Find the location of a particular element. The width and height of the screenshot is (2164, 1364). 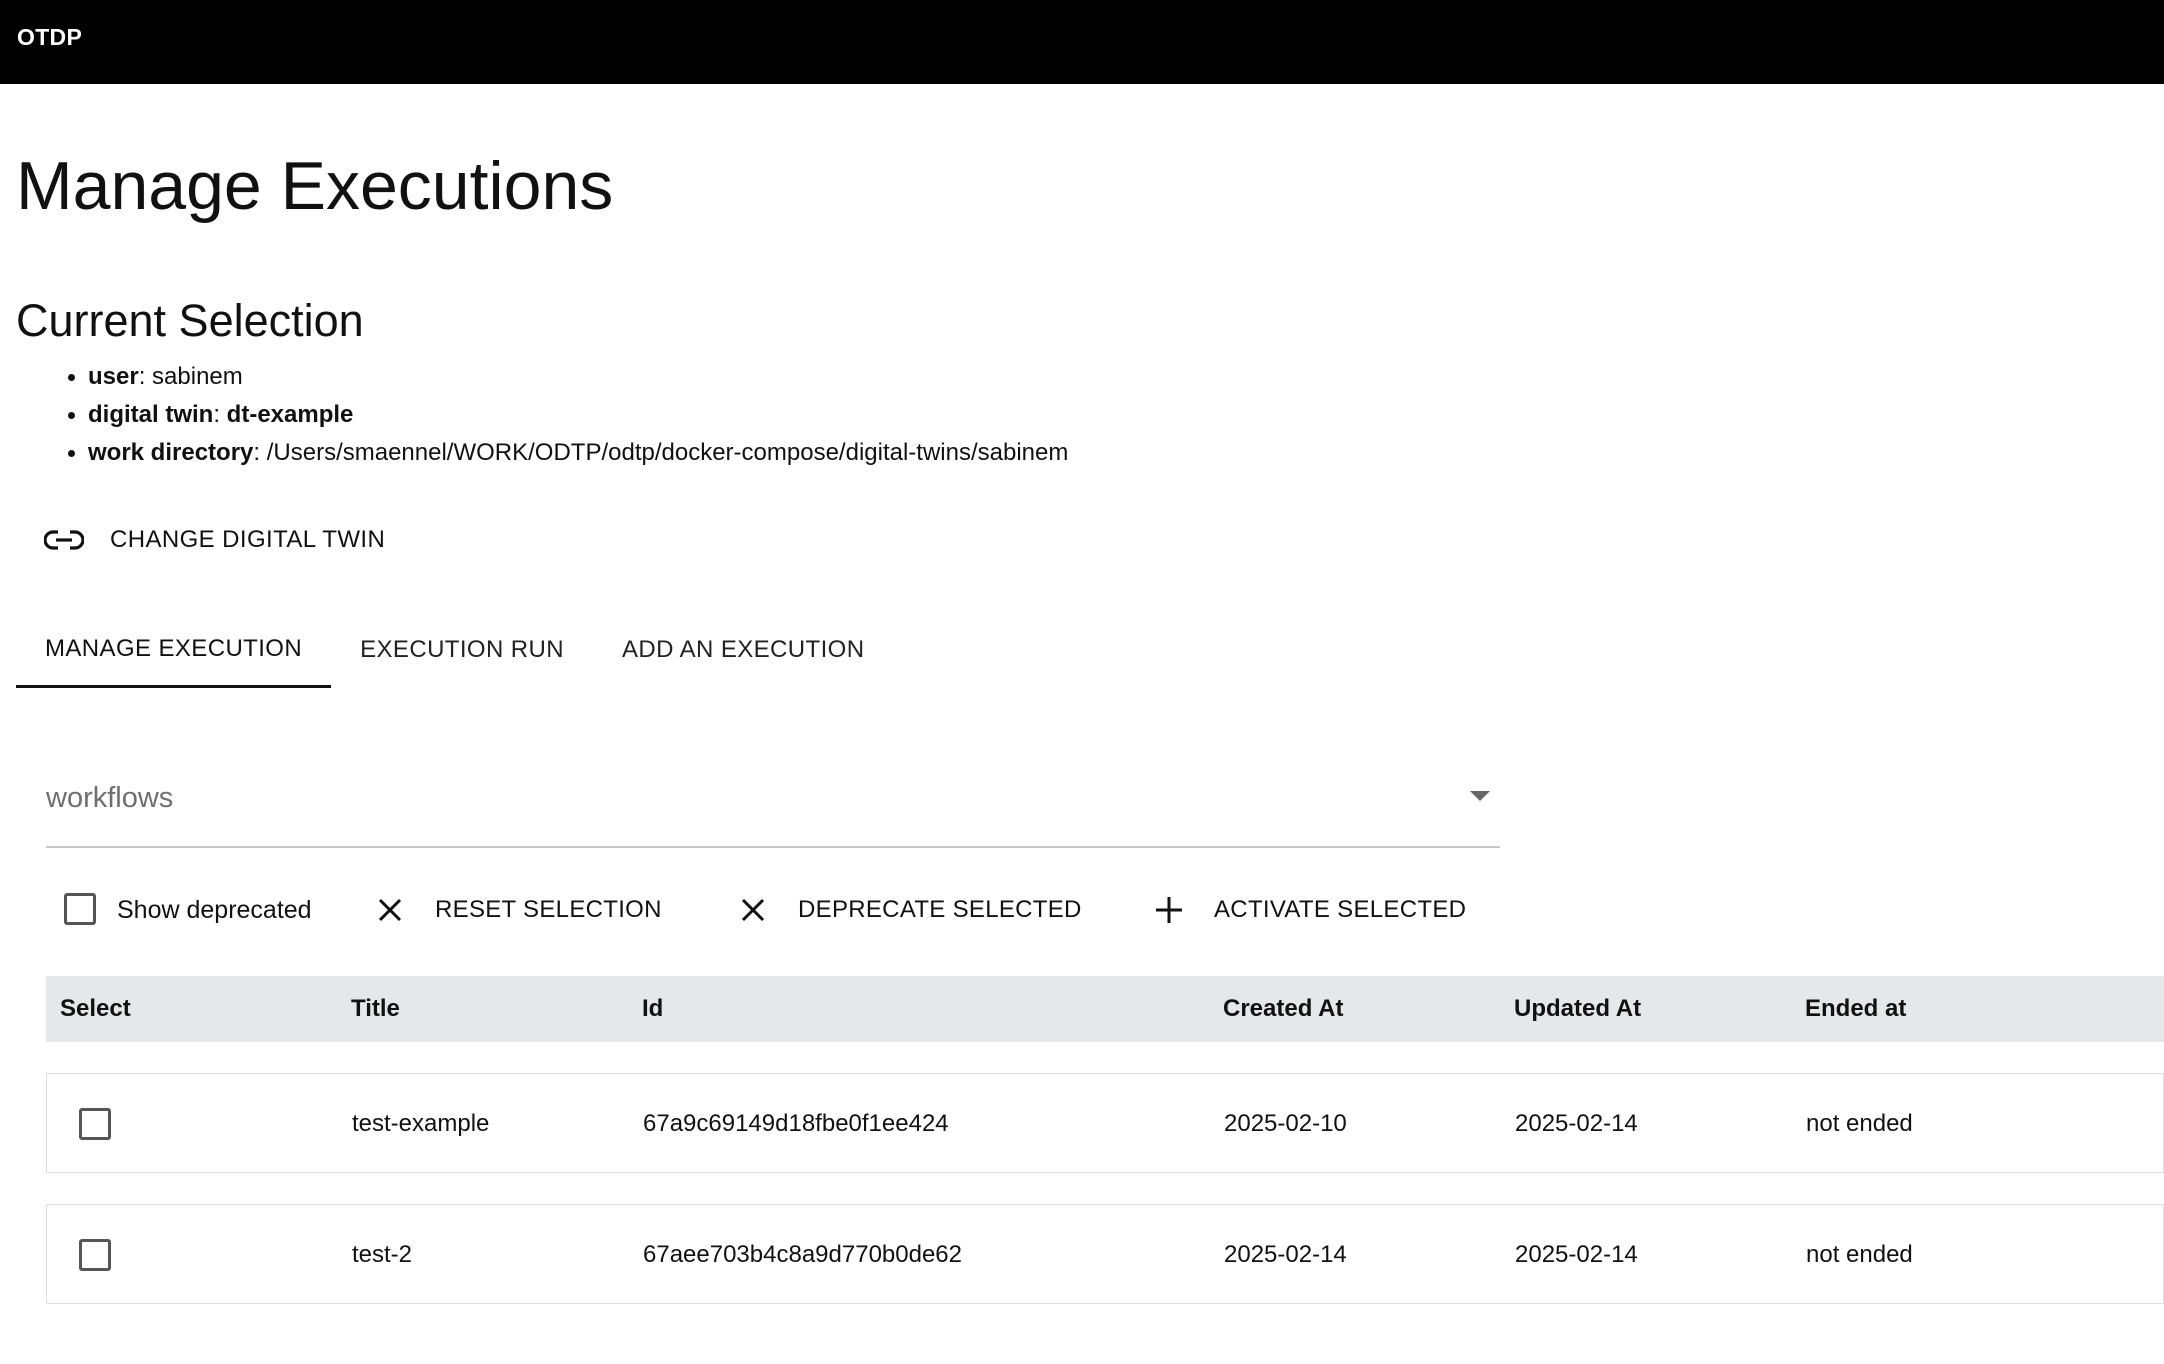

row-title: test-2 is located at coordinates (382, 1254).